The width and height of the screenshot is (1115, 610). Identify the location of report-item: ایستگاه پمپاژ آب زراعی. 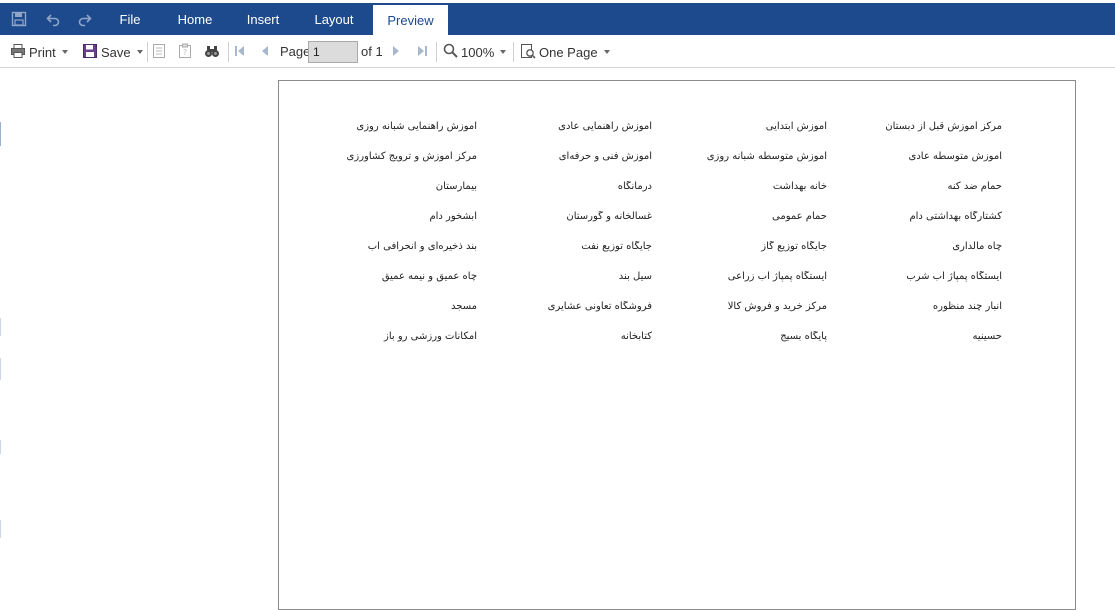
(777, 276).